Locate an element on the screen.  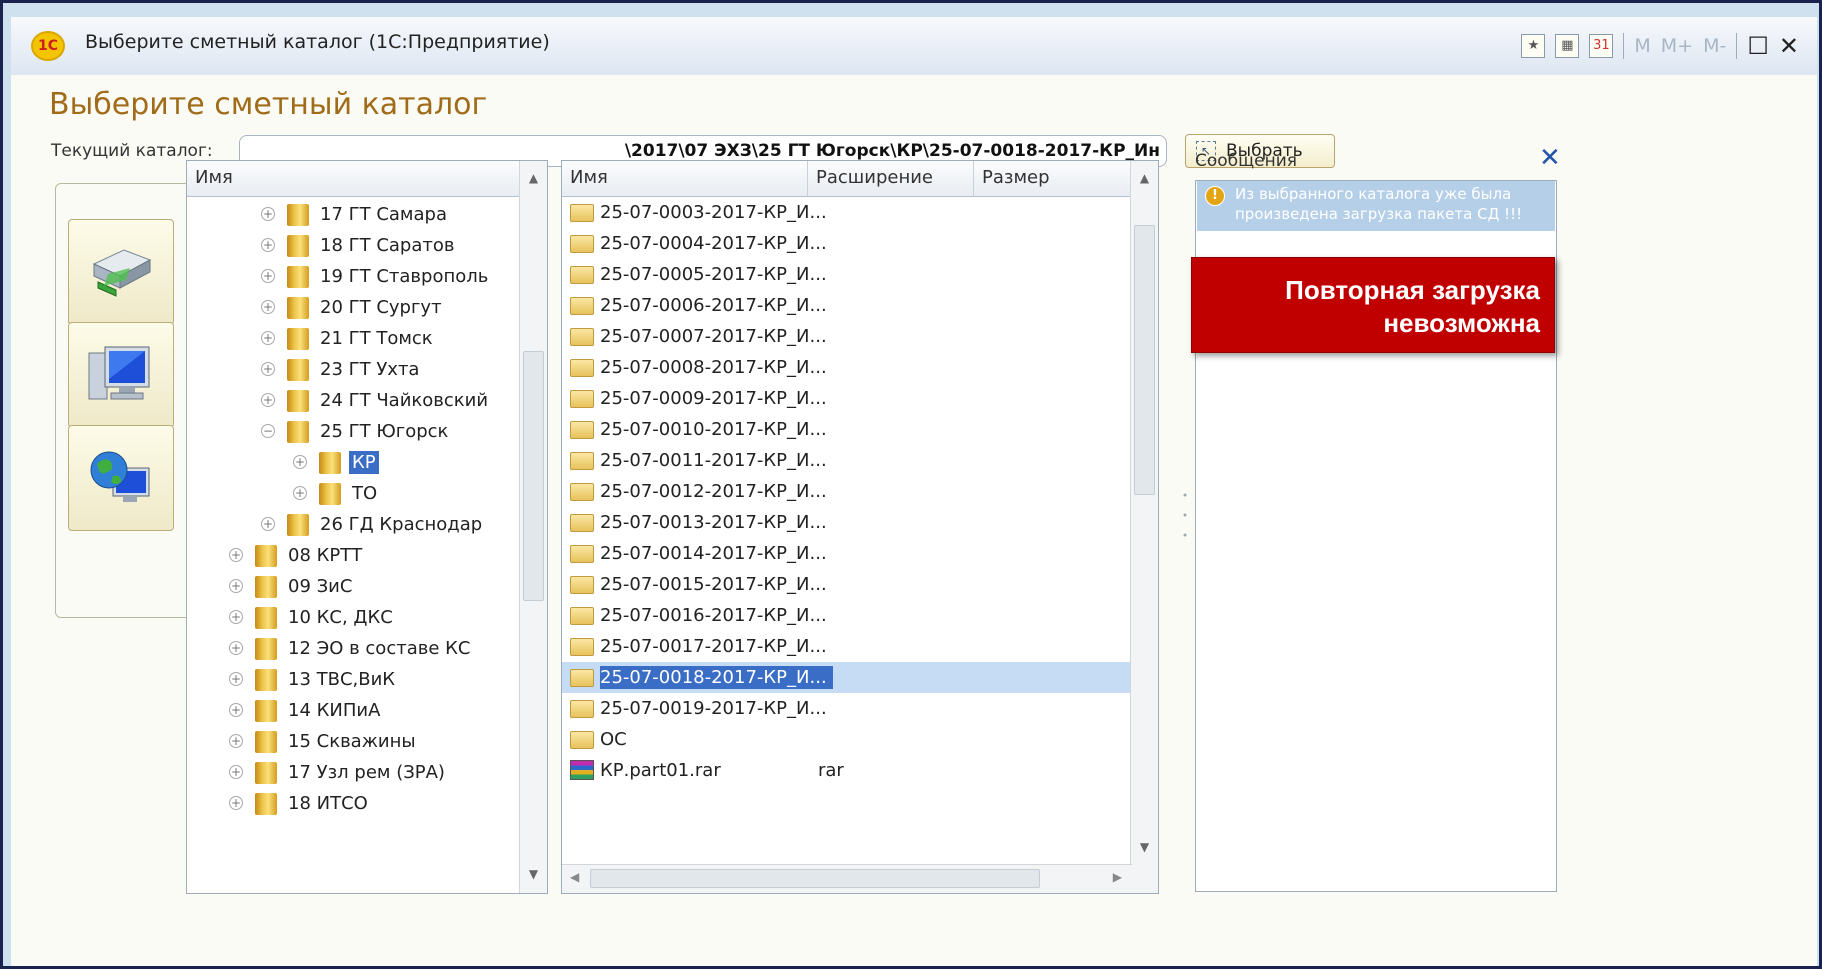
maximize-icon: ☐ is located at coordinates (1758, 46).